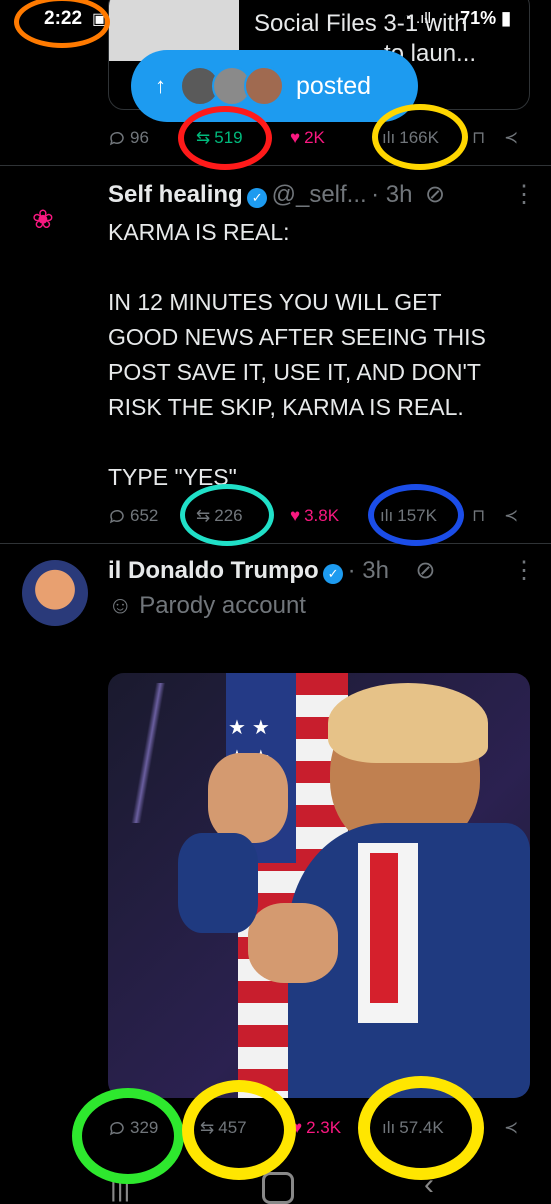 The width and height of the screenshot is (551, 1204). Describe the element at coordinates (120, 605) in the screenshot. I see `mask-icon: ☺` at that location.